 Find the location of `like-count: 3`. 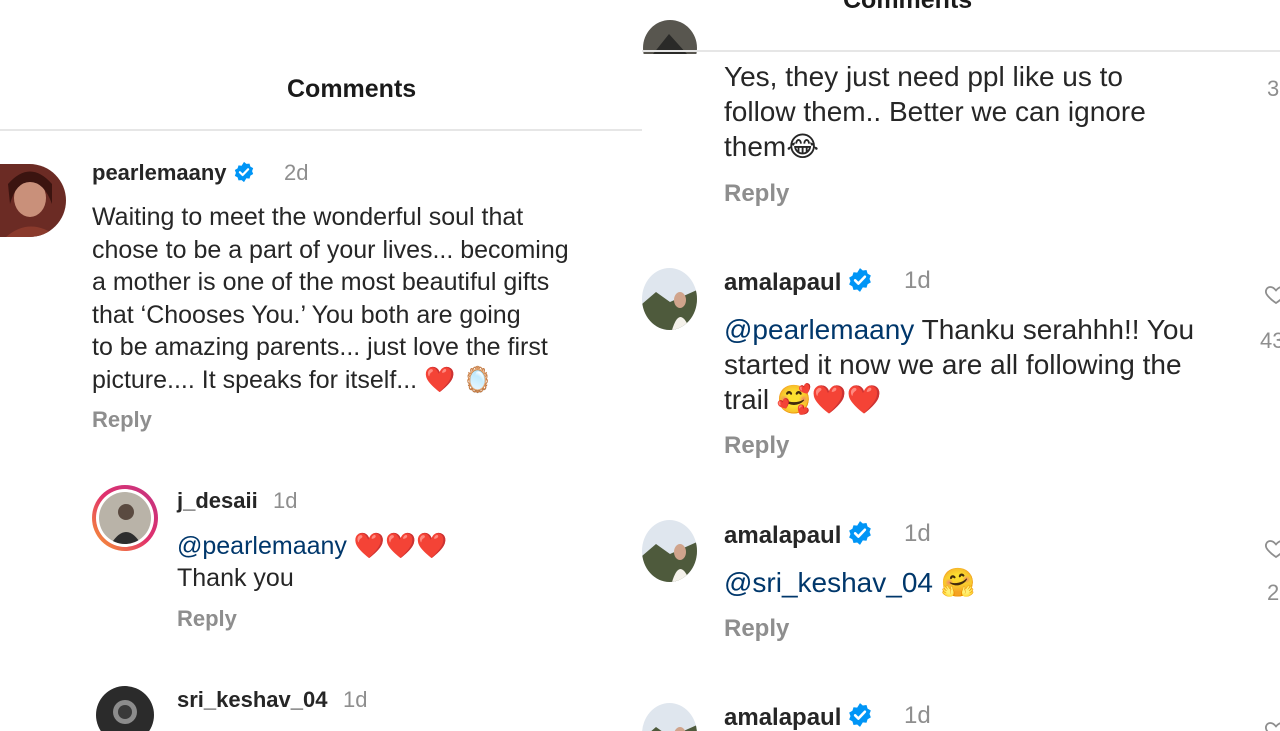

like-count: 3 is located at coordinates (1273, 88).